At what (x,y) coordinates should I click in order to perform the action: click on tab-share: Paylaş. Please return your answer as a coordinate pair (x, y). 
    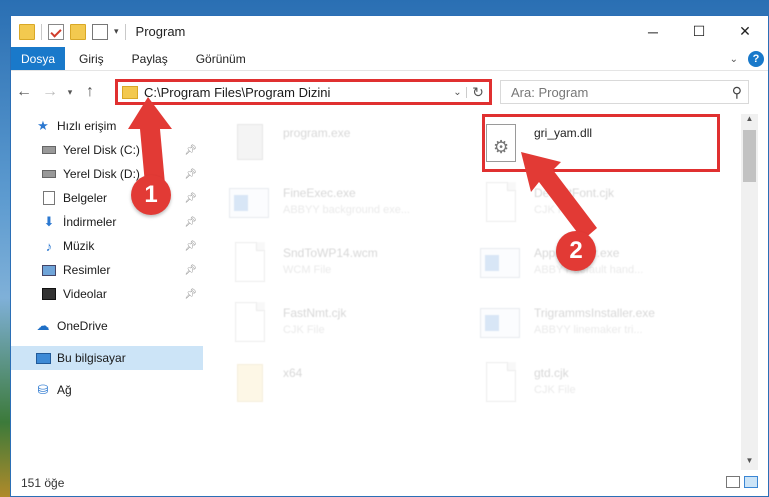
    Looking at the image, I should click on (150, 58).